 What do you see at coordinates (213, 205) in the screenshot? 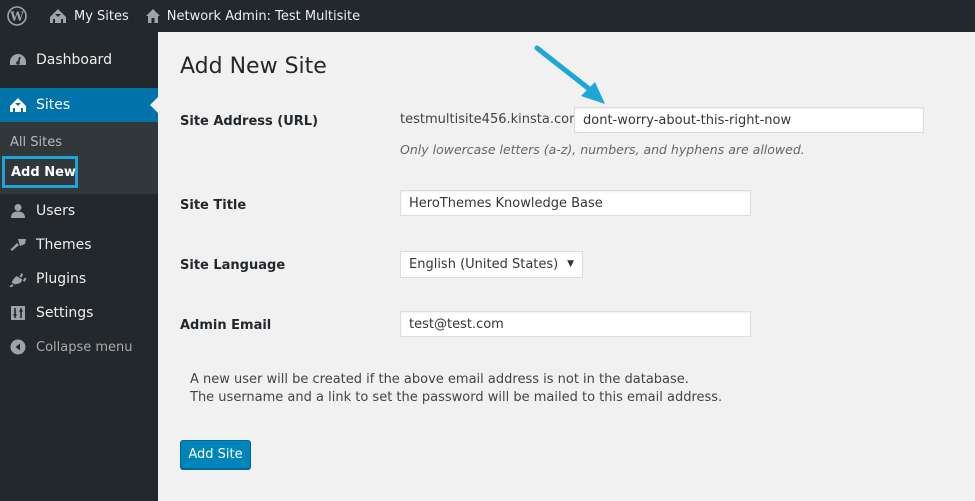
I see `site-title-label: Site Title` at bounding box center [213, 205].